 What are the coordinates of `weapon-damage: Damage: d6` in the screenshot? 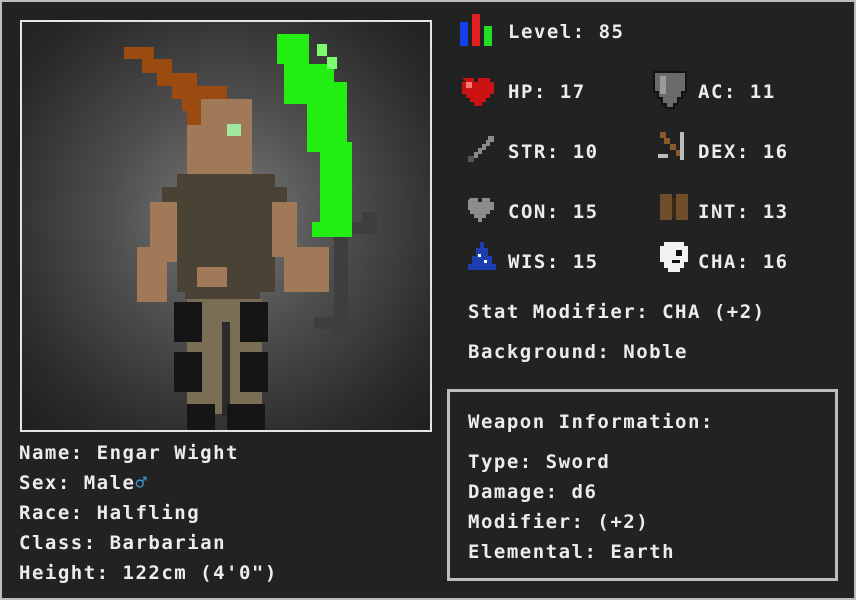 It's located at (533, 492).